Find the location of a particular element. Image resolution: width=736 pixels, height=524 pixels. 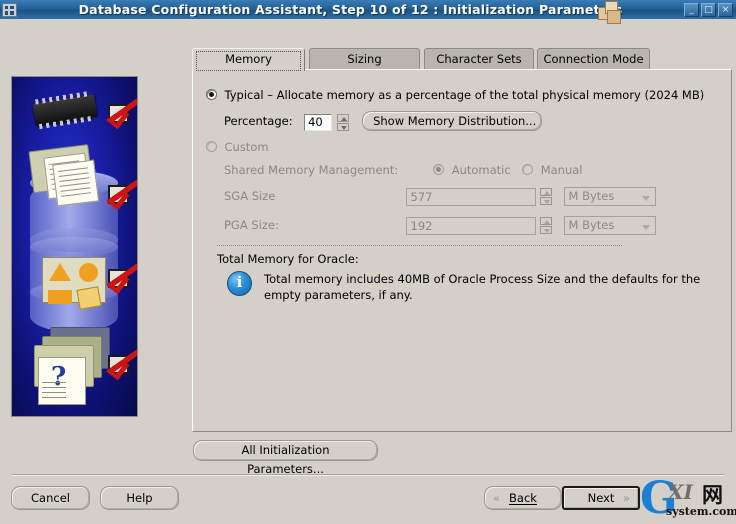

pga-size-input: 192 is located at coordinates (470, 225).